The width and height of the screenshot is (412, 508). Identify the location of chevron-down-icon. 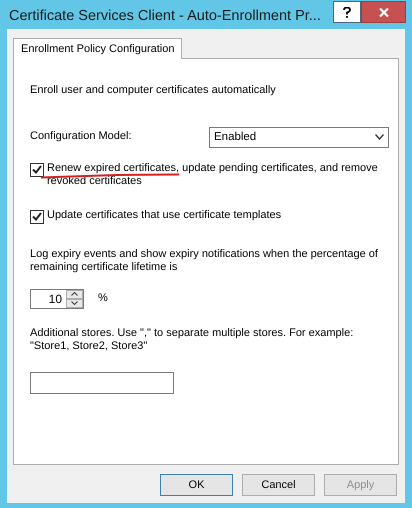
(379, 137).